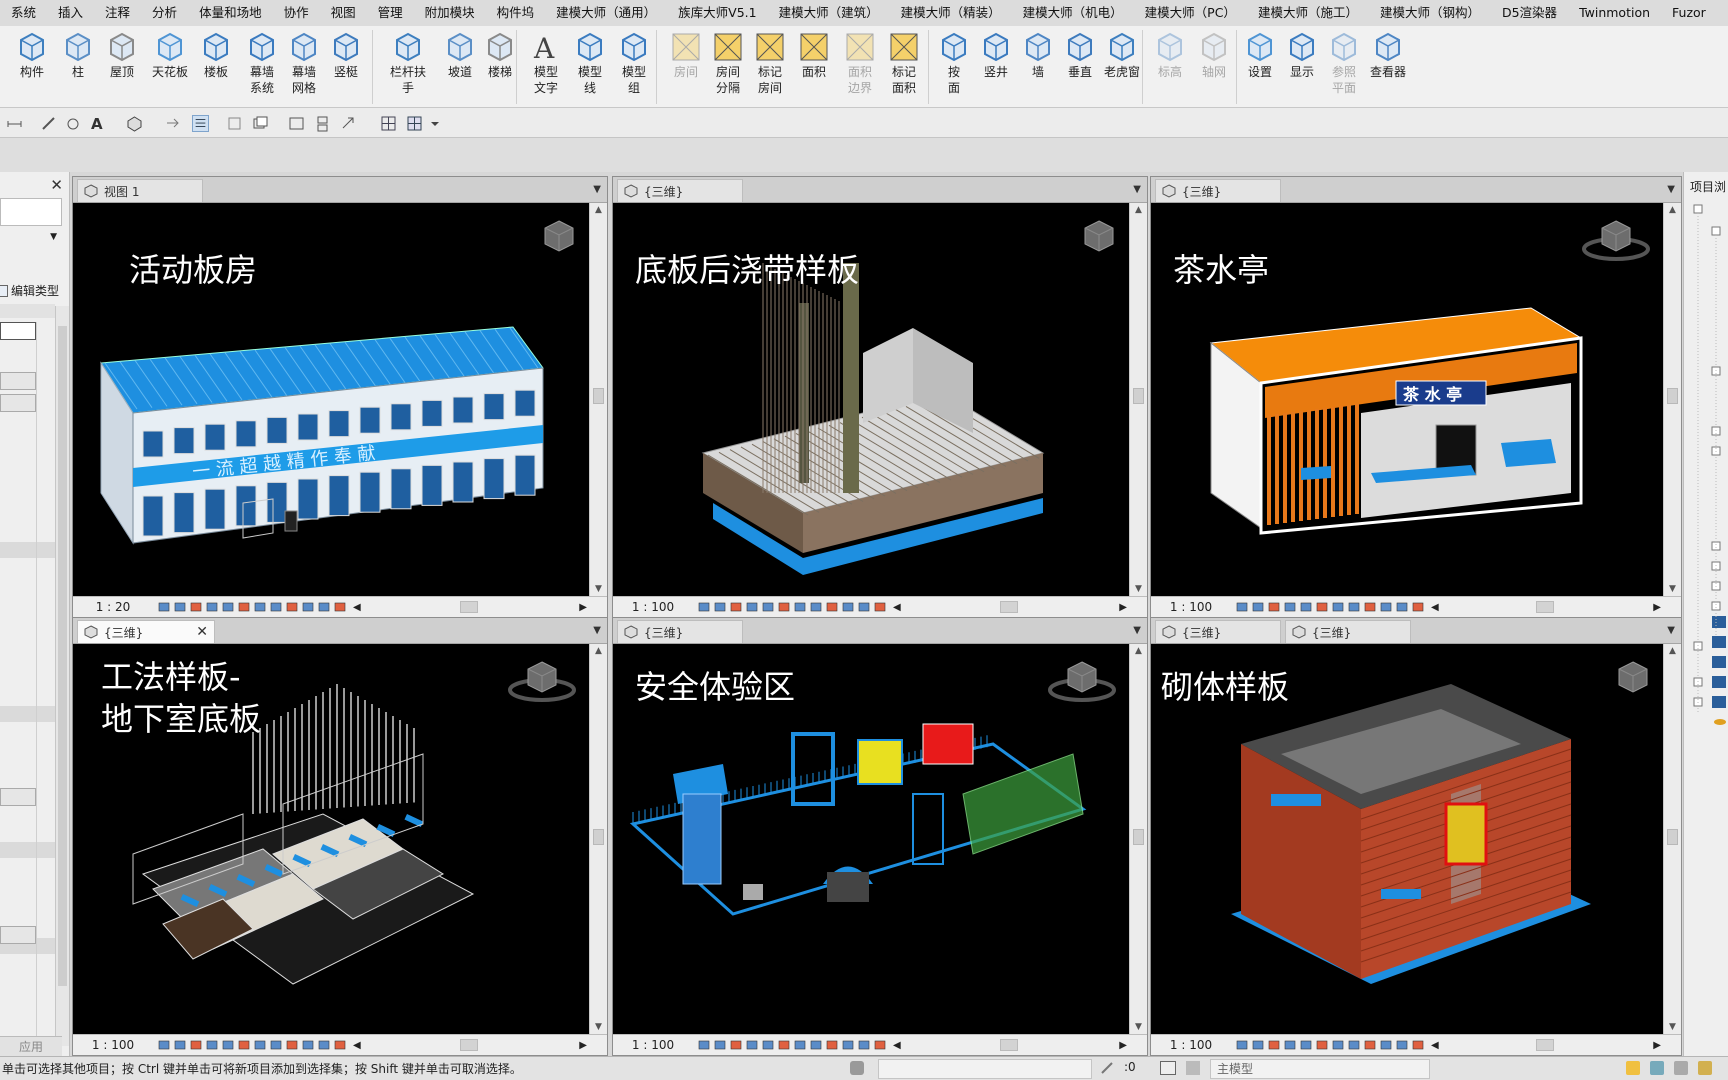 Image resolution: width=1728 pixels, height=1080 pixels. I want to click on view-canvas: 一 流 超 越 精 作 奉 献活动板房, so click(331, 399).